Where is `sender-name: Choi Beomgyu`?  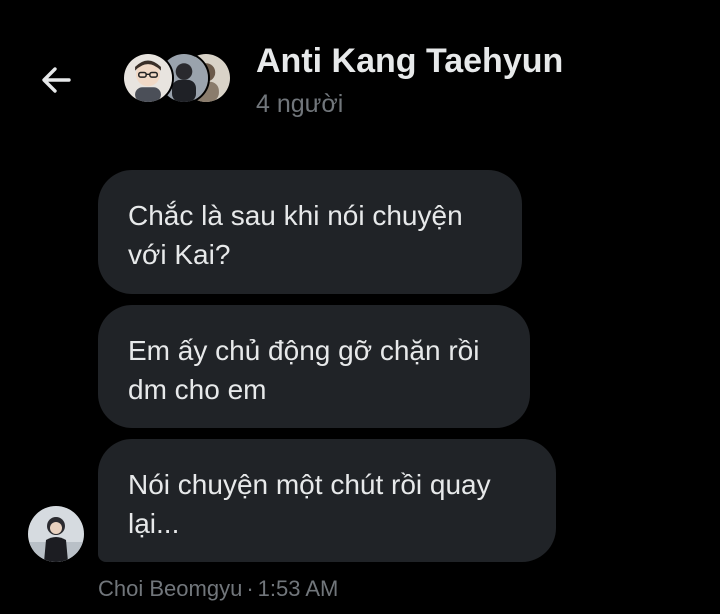
sender-name: Choi Beomgyu is located at coordinates (170, 588).